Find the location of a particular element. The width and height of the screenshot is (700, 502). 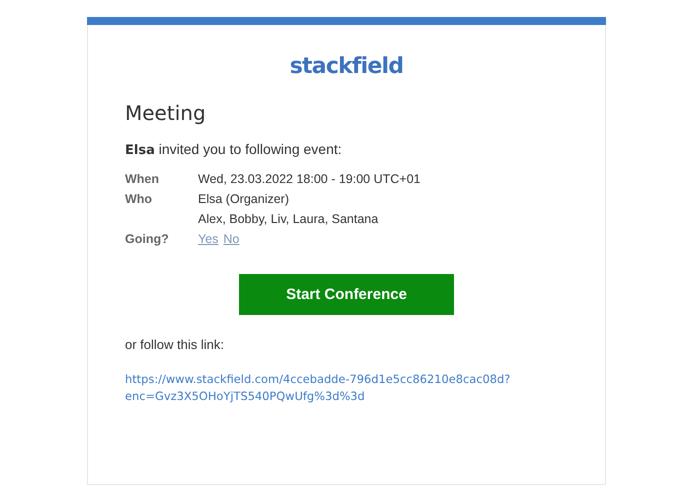

rsvp-link: No is located at coordinates (231, 239).